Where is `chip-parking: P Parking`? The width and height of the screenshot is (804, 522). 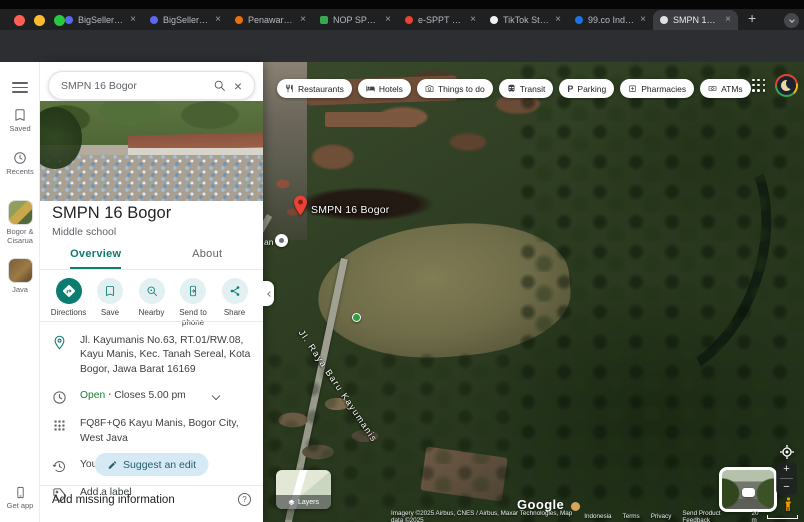 chip-parking: P Parking is located at coordinates (587, 88).